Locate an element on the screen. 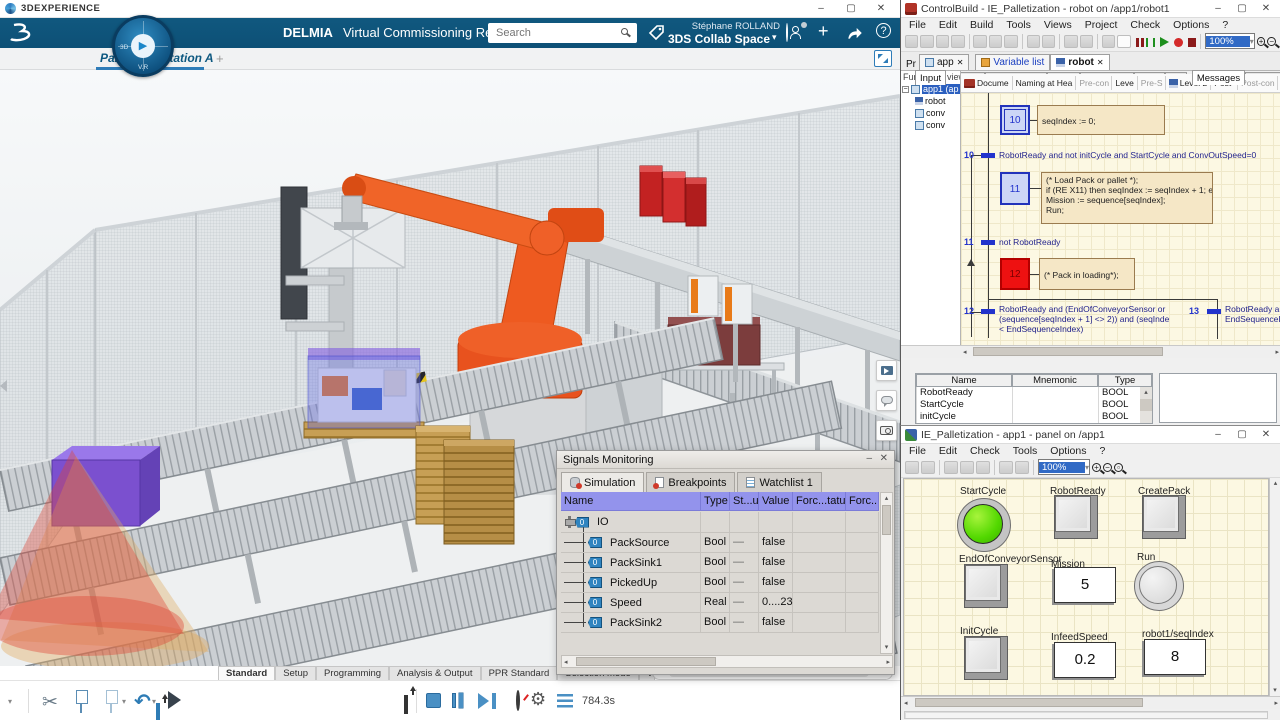 This screenshot has height=720, width=1280. variable-row: RobotReady BOOL ▴ is located at coordinates (1034, 393).